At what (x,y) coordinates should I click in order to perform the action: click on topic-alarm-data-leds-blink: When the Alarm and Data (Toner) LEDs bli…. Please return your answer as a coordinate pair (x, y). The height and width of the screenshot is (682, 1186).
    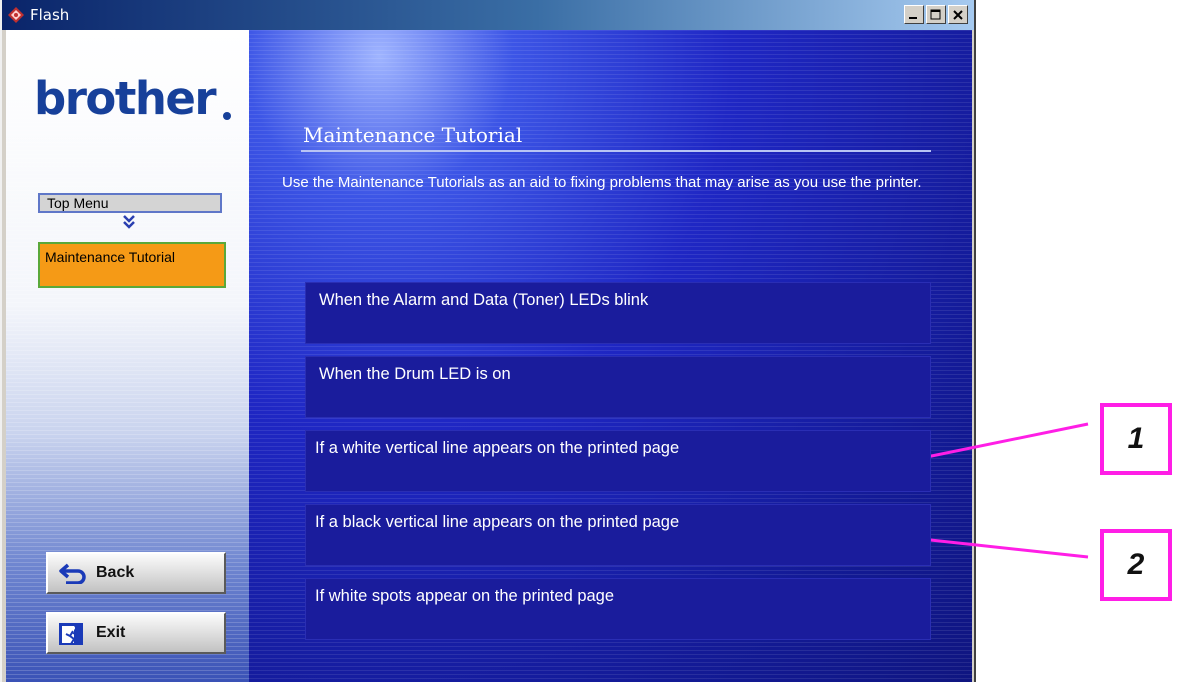
    Looking at the image, I should click on (618, 313).